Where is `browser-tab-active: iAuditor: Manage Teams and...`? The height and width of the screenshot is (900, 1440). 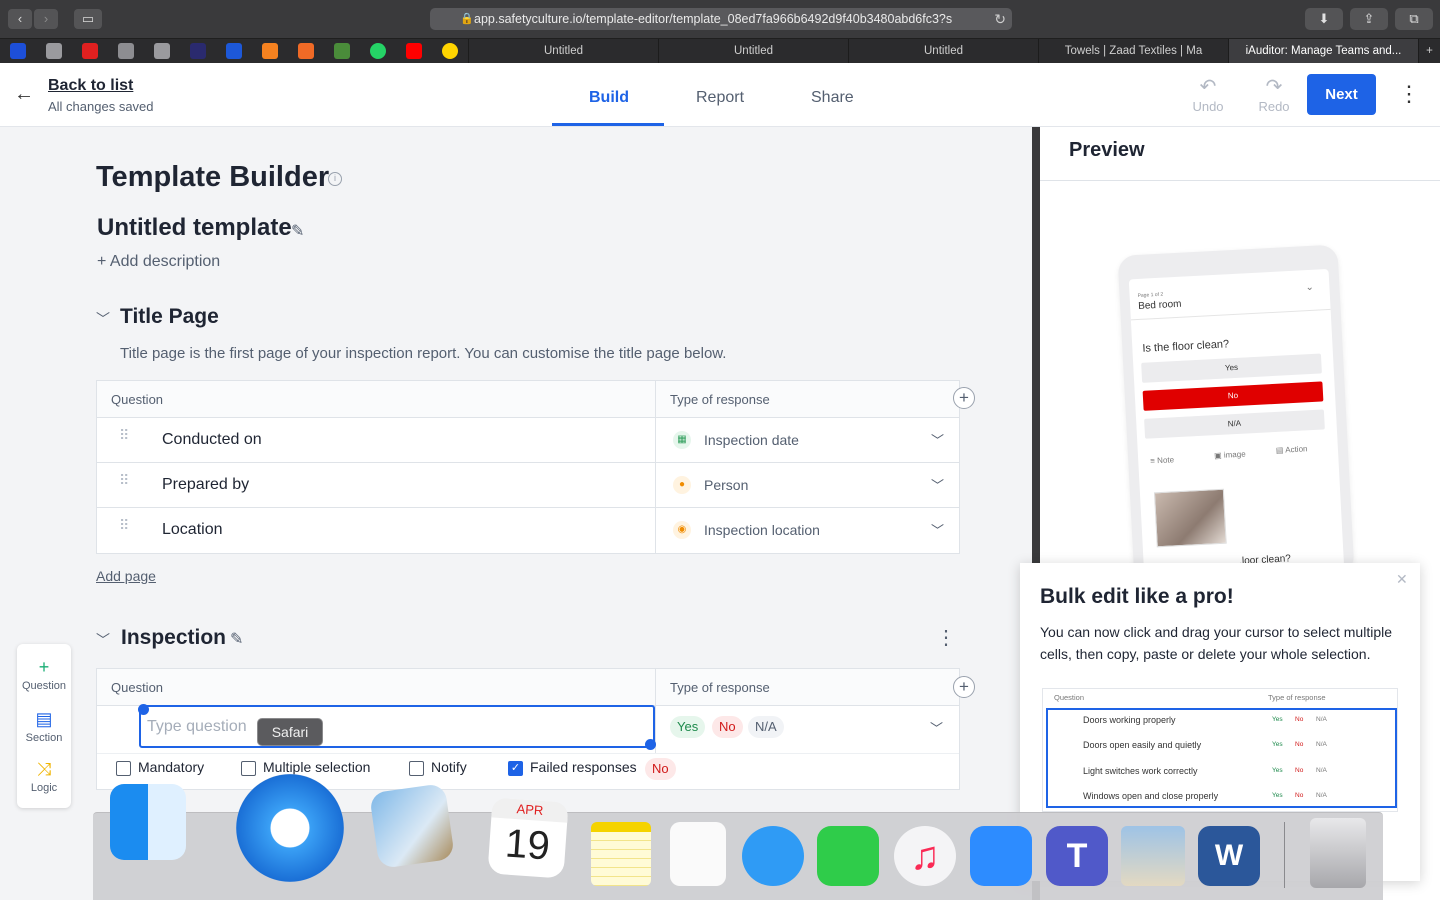
browser-tab-active: iAuditor: Manage Teams and... is located at coordinates (1323, 51).